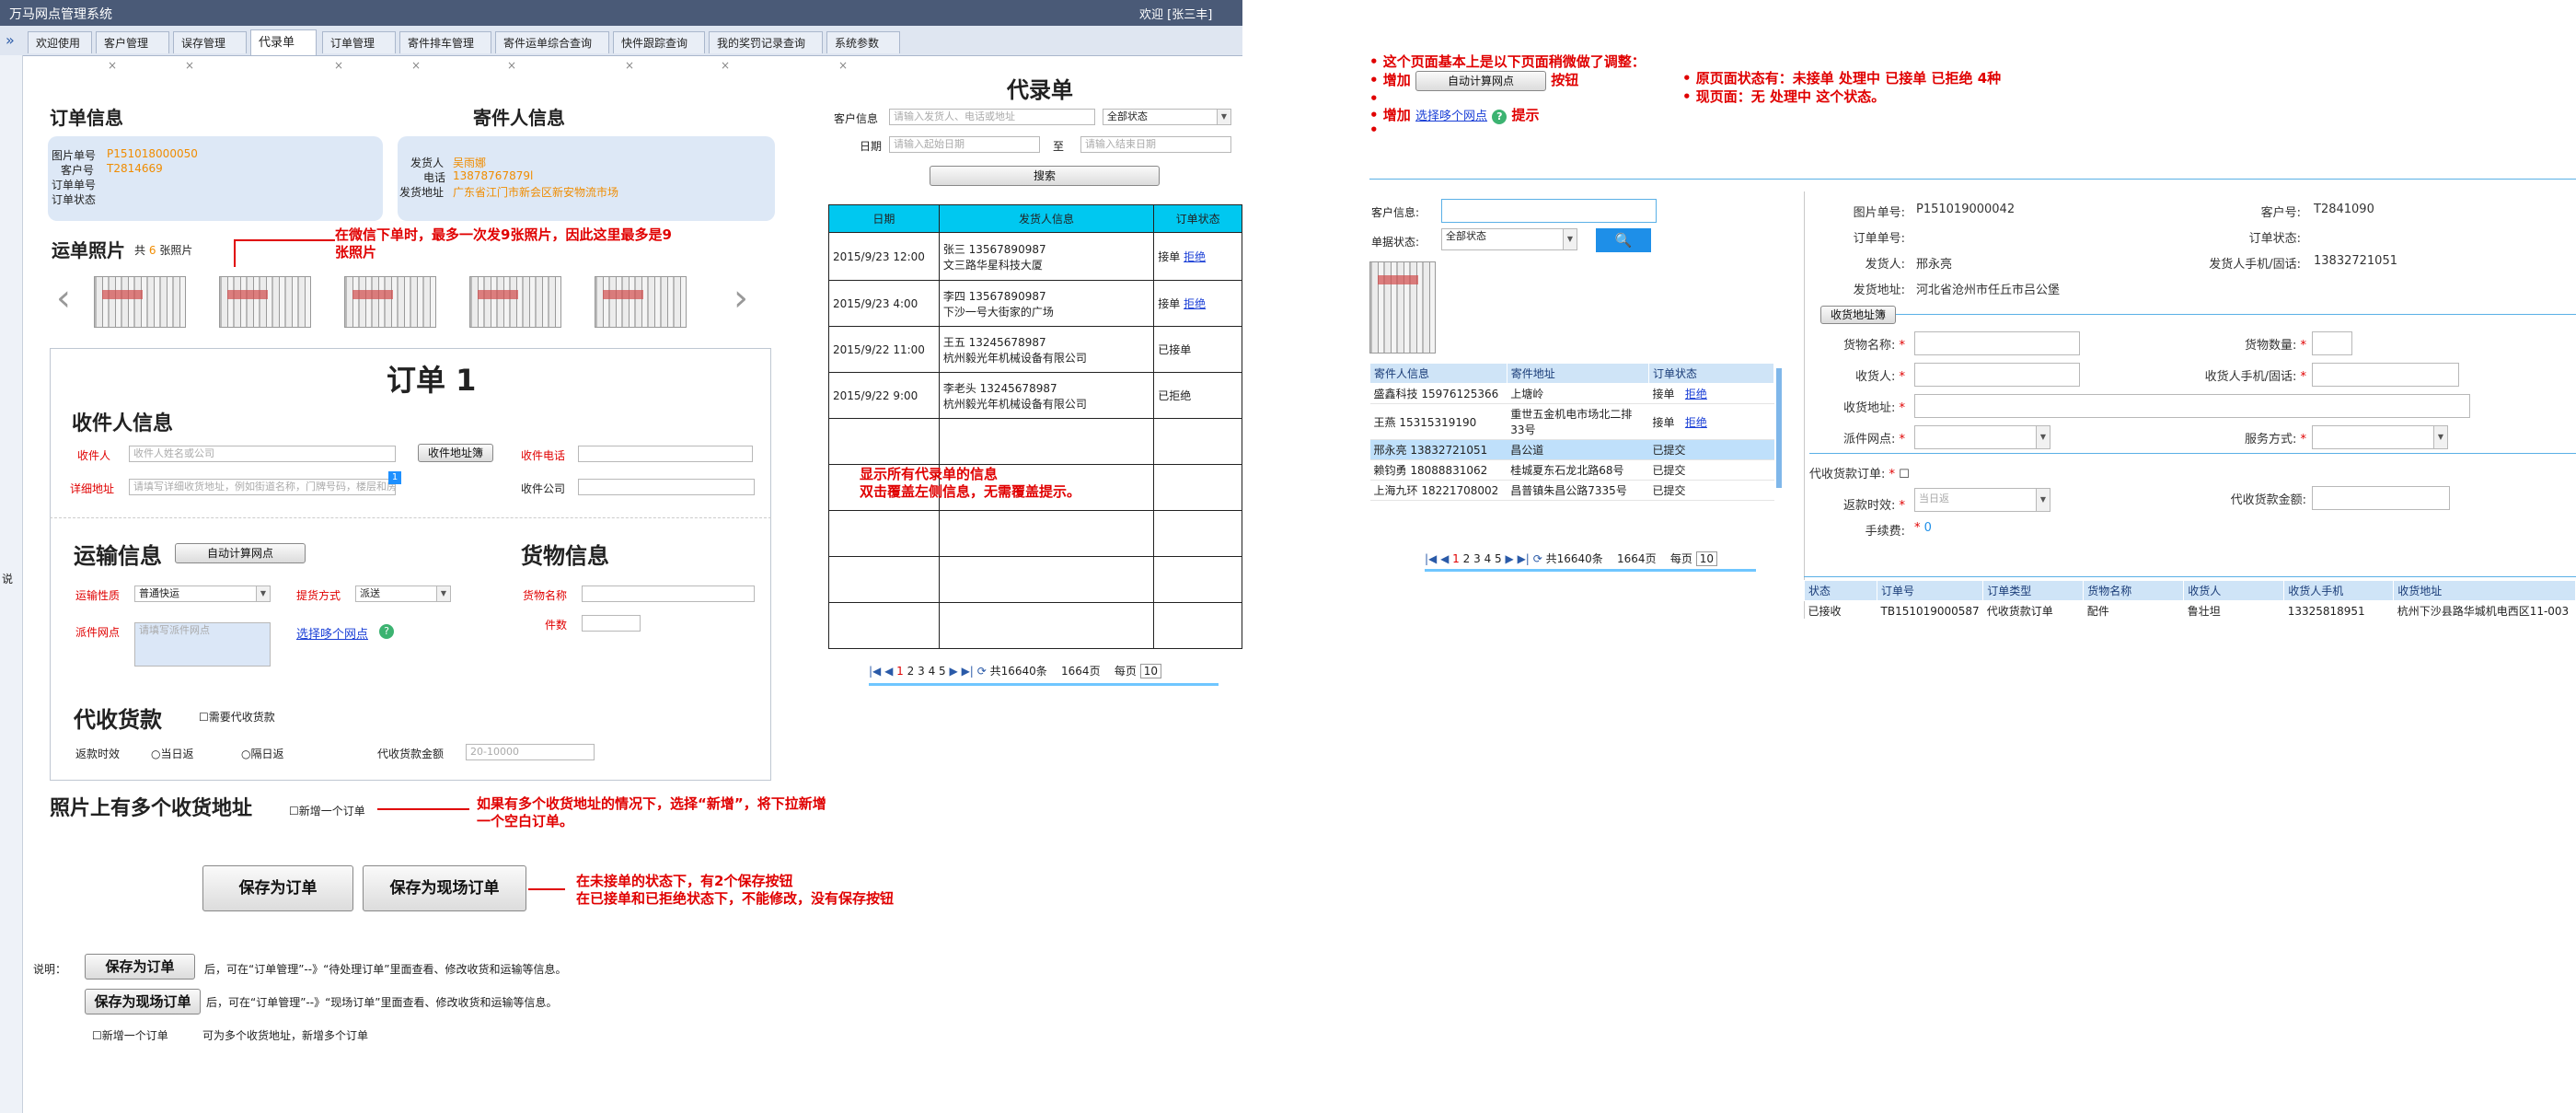 The width and height of the screenshot is (2576, 1113). What do you see at coordinates (455, 453) in the screenshot?
I see `address-book-button: 收件地址簿` at bounding box center [455, 453].